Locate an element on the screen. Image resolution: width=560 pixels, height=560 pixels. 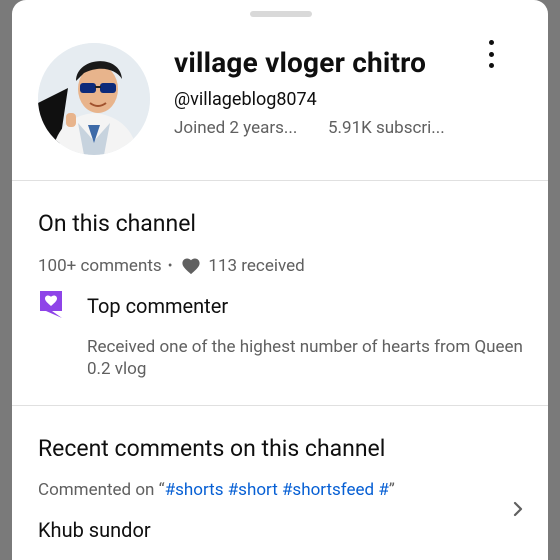
comment-count: 100+ comments is located at coordinates (100, 266).